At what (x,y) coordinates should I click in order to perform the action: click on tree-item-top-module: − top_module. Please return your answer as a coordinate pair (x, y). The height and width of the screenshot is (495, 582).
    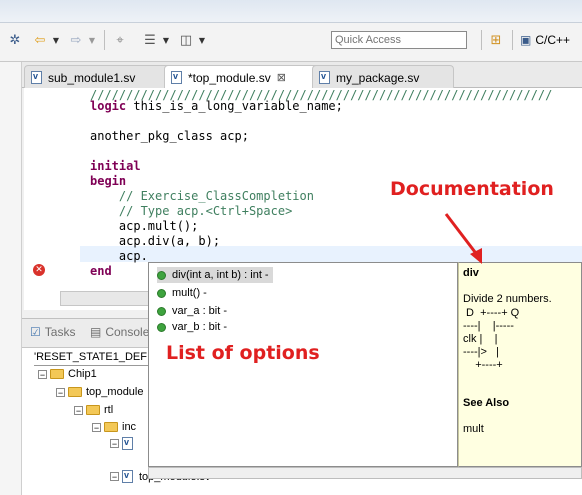
    Looking at the image, I should click on (100, 392).